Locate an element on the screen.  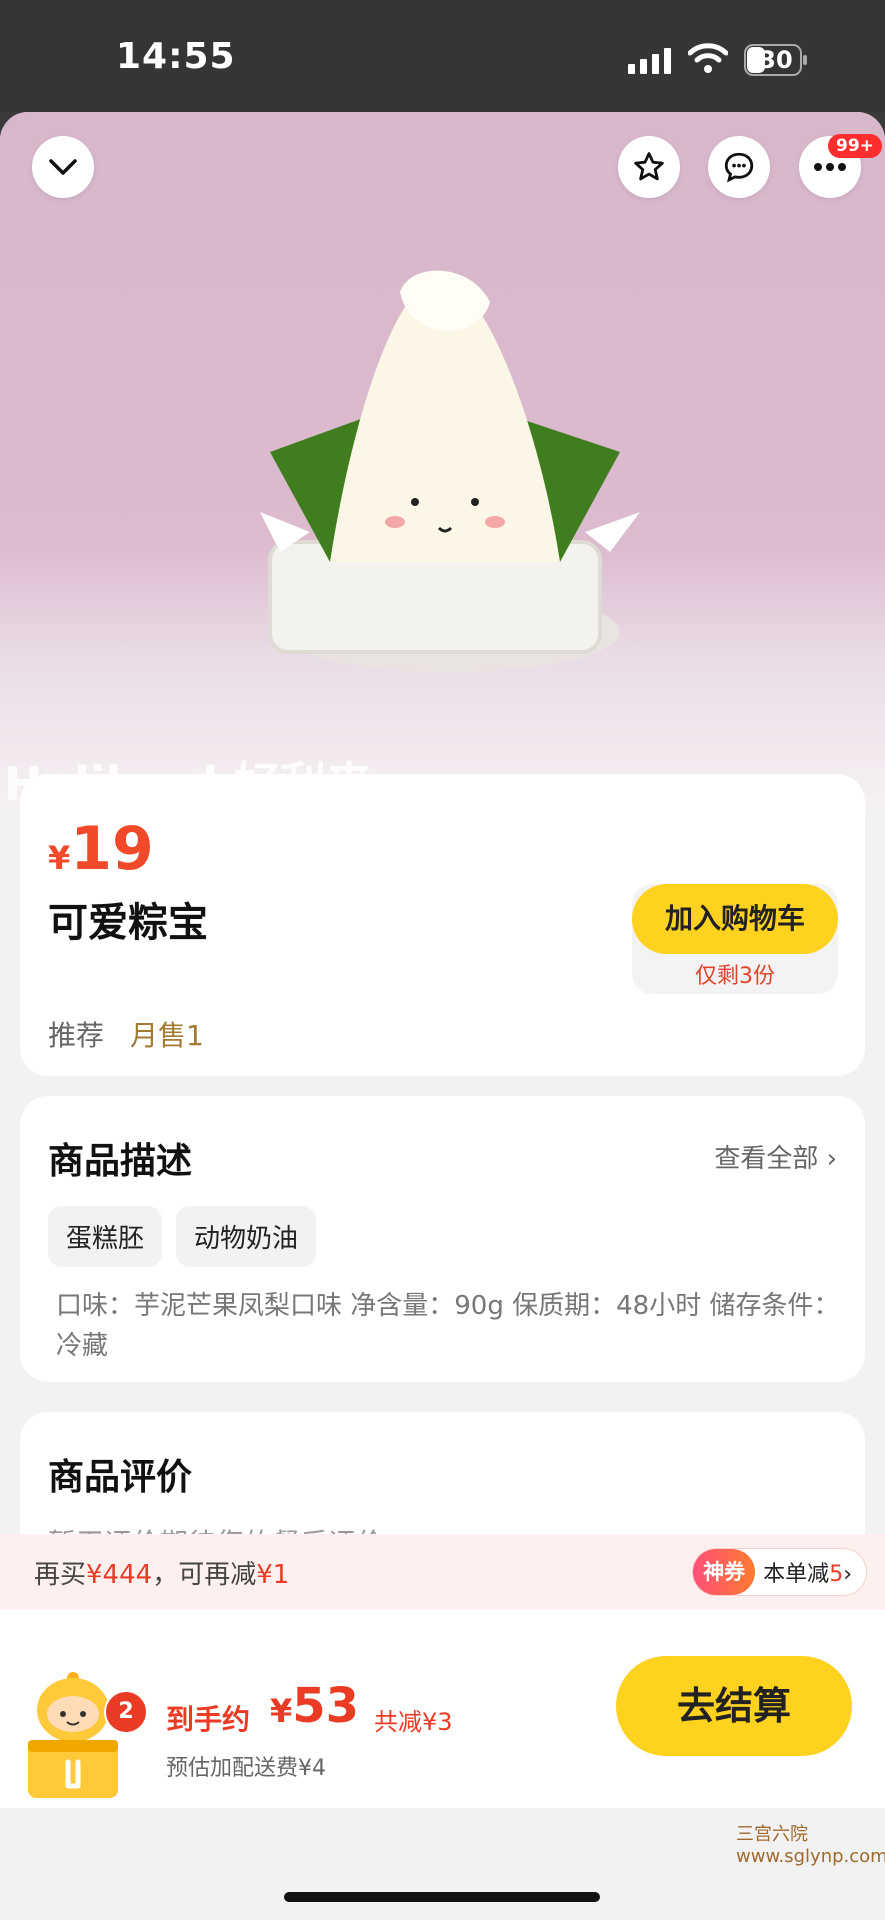
coupon-pill: 神券 本单减5› is located at coordinates (779, 1572).